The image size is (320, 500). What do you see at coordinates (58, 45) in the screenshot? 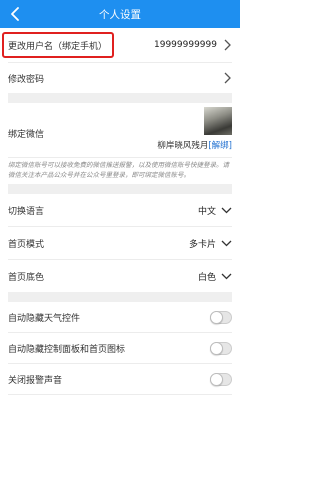
I see `highlight-box` at bounding box center [58, 45].